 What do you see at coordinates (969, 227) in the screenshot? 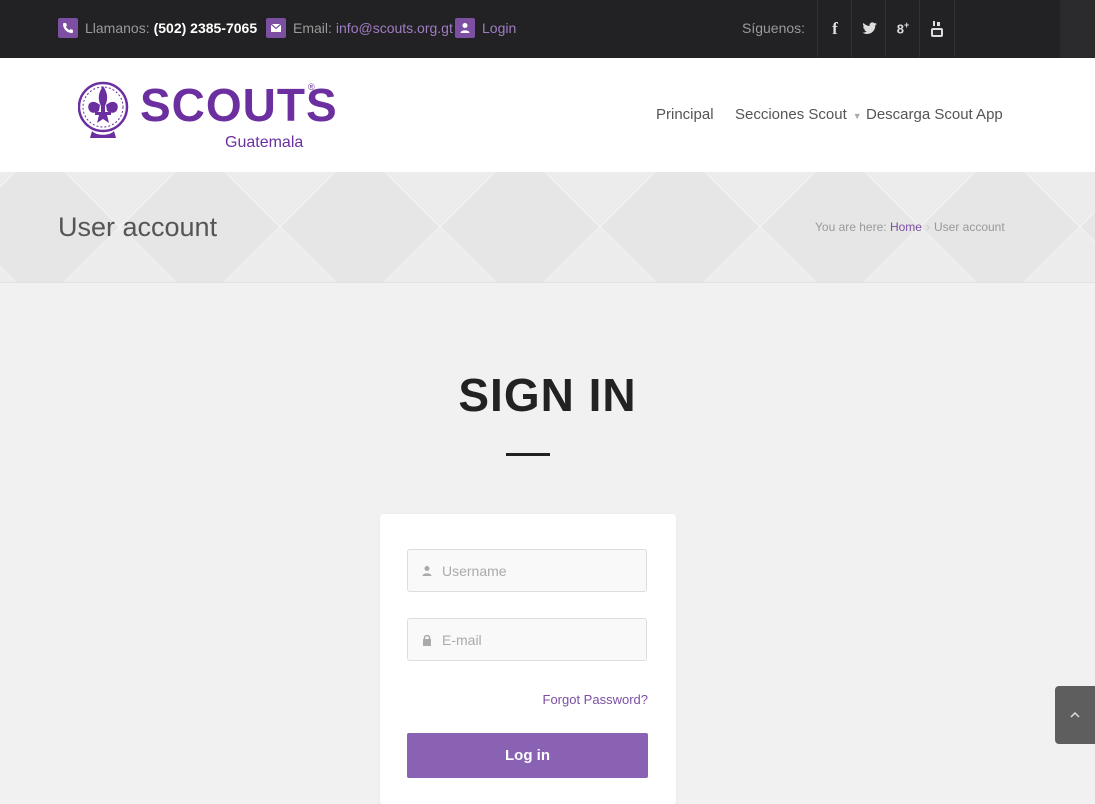
I see `breadcrumb-current: User account` at bounding box center [969, 227].